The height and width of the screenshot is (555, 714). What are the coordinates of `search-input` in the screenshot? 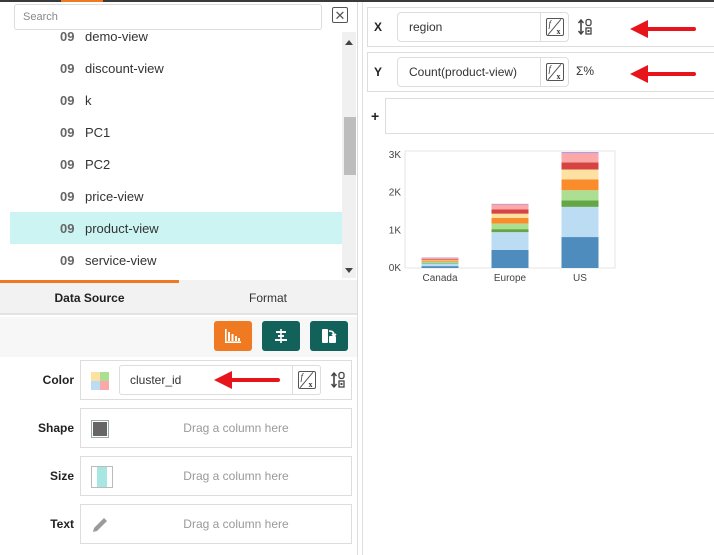 It's located at (168, 17).